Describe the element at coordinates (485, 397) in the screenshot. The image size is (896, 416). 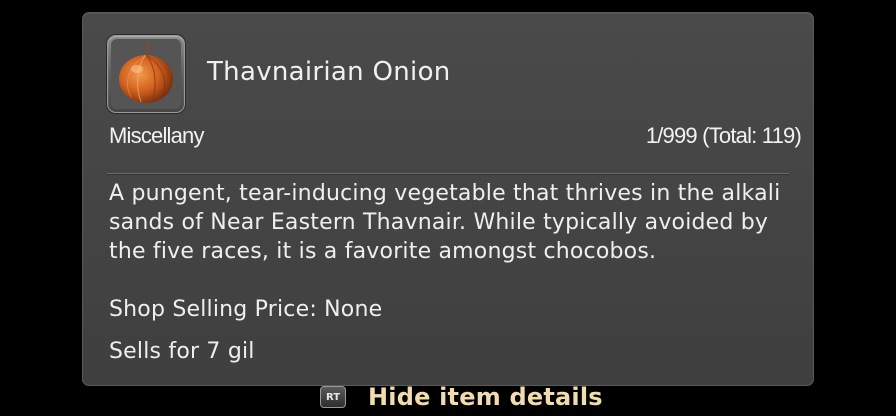
I see `hide-item-details-label: Hide item details` at that location.